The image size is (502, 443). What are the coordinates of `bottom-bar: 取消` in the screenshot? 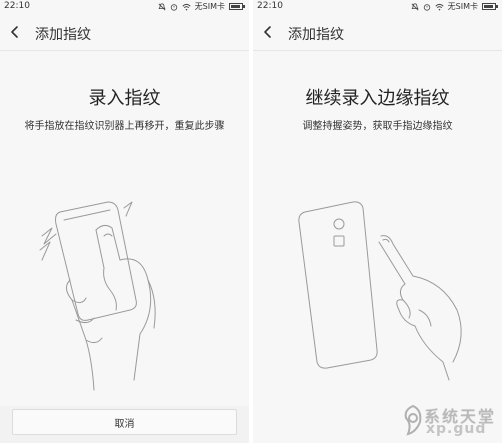 It's located at (124, 424).